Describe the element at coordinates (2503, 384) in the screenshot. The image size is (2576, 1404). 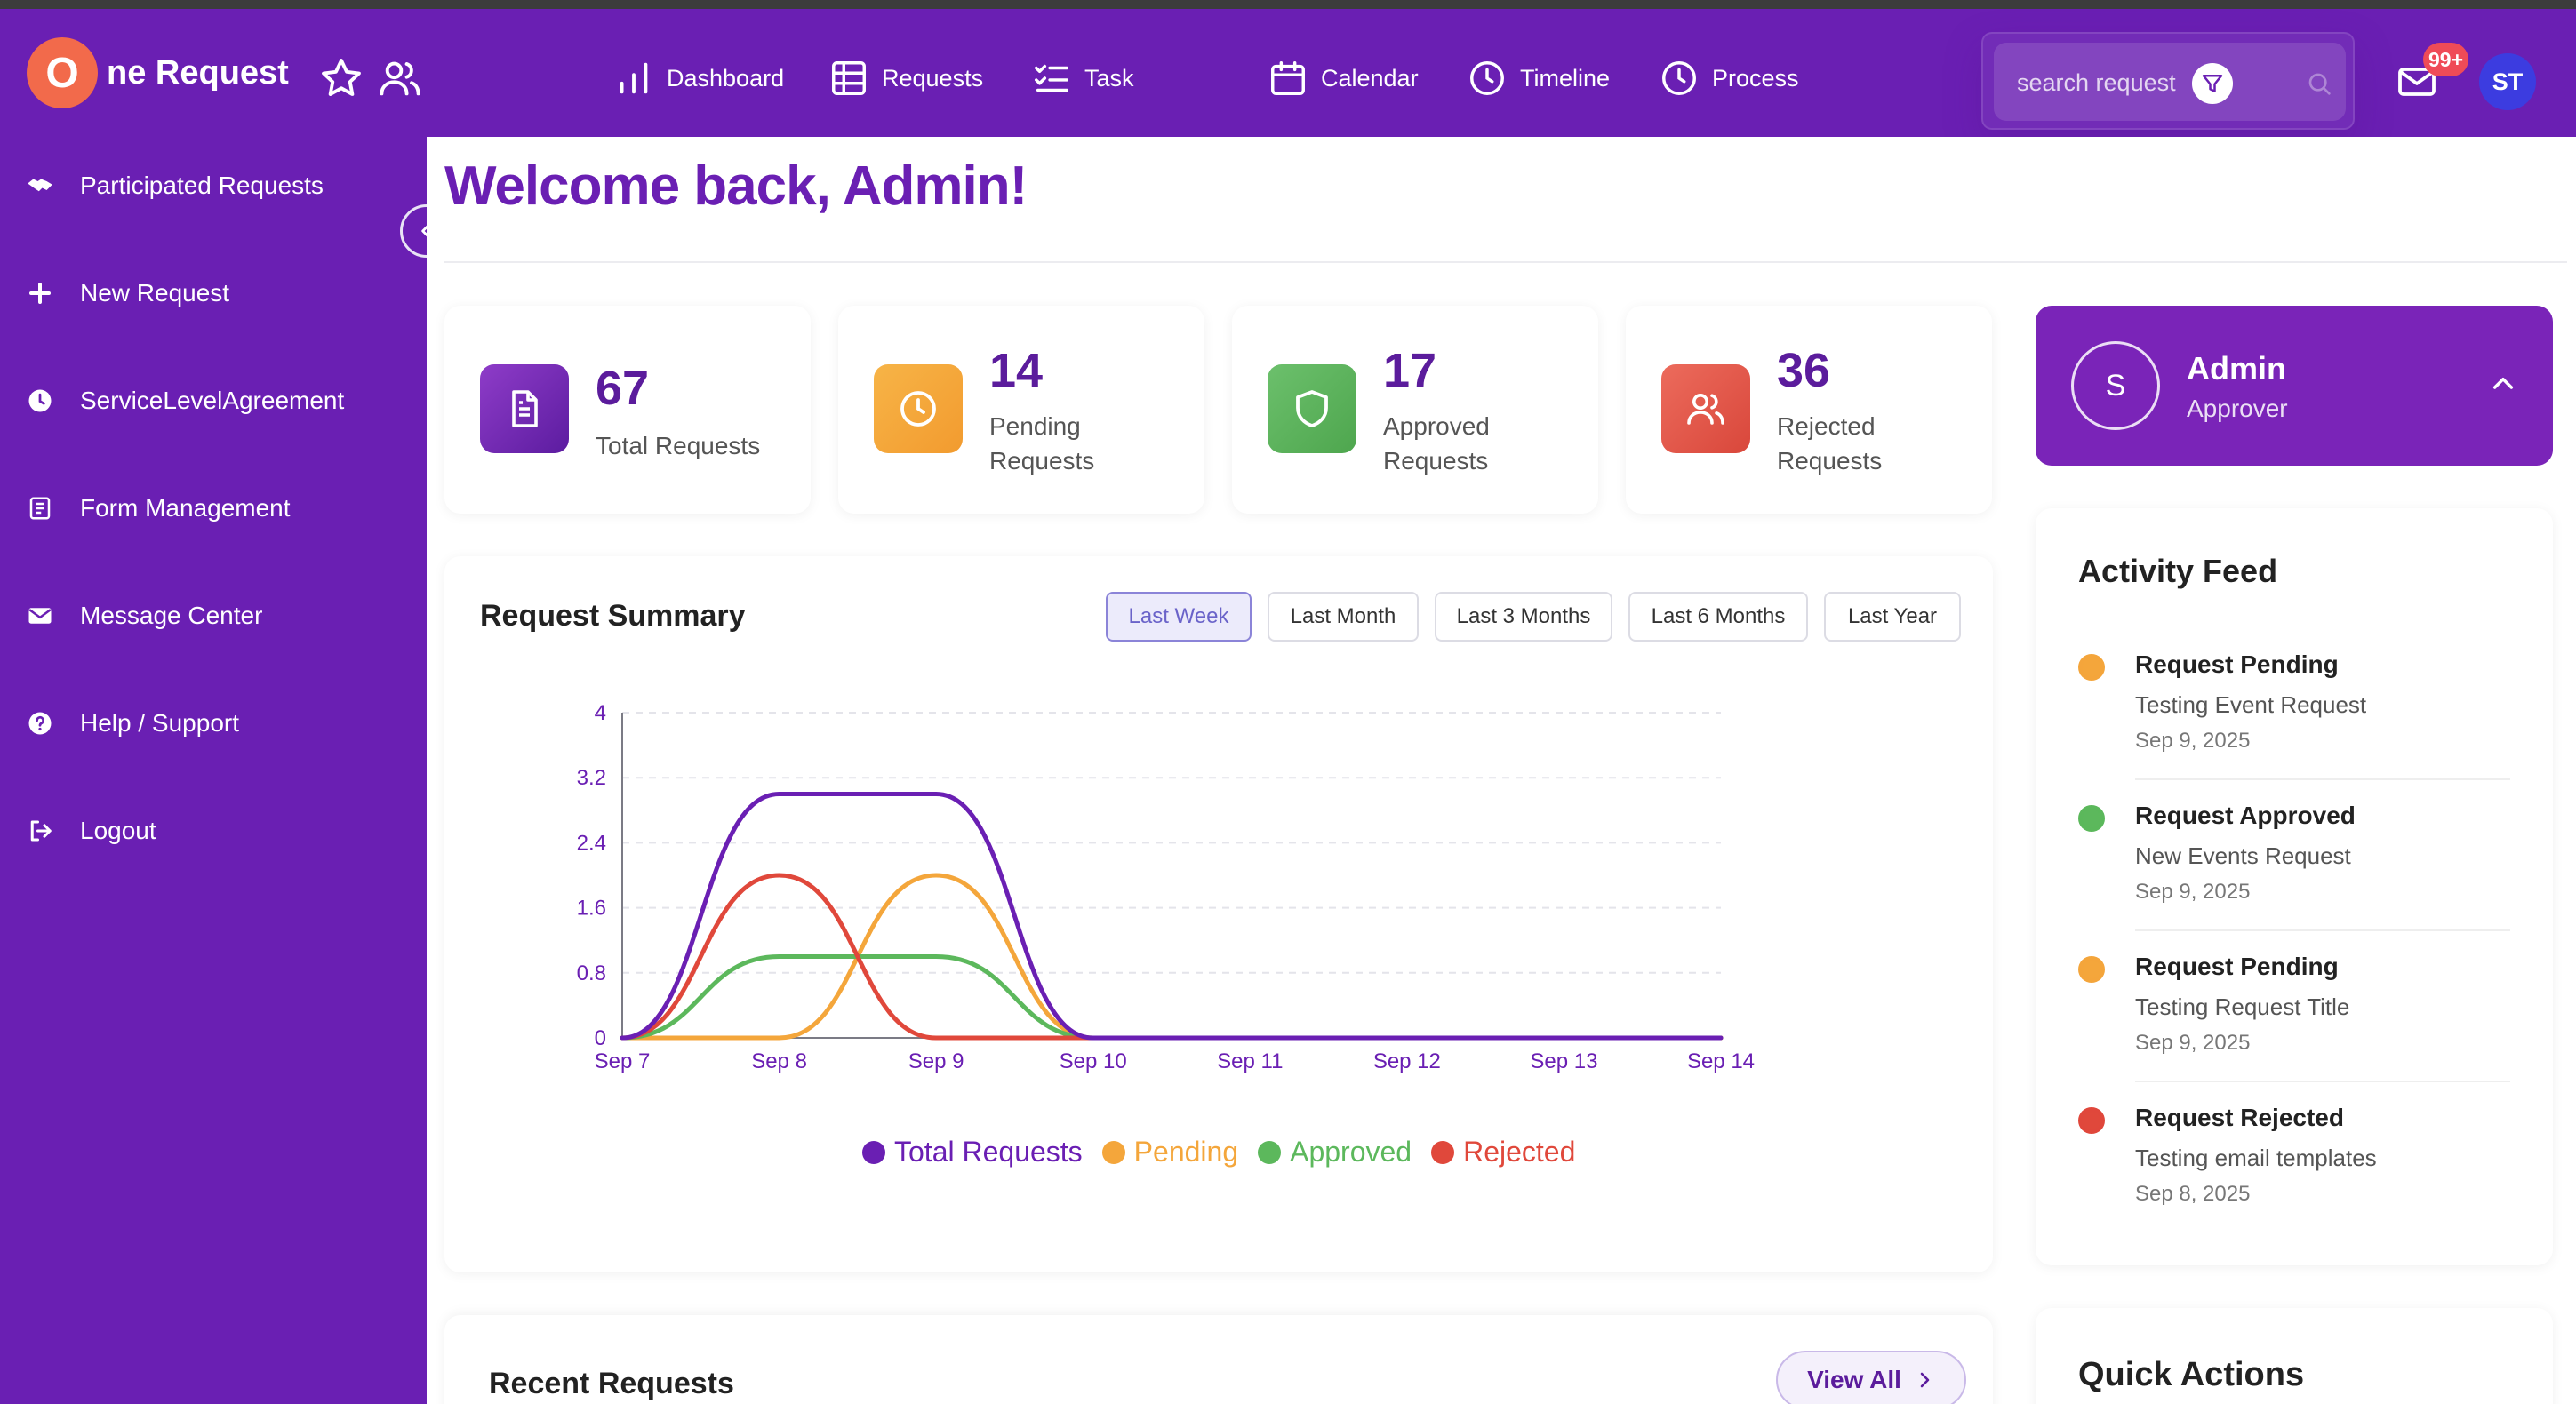
I see `chevron-up-icon` at that location.